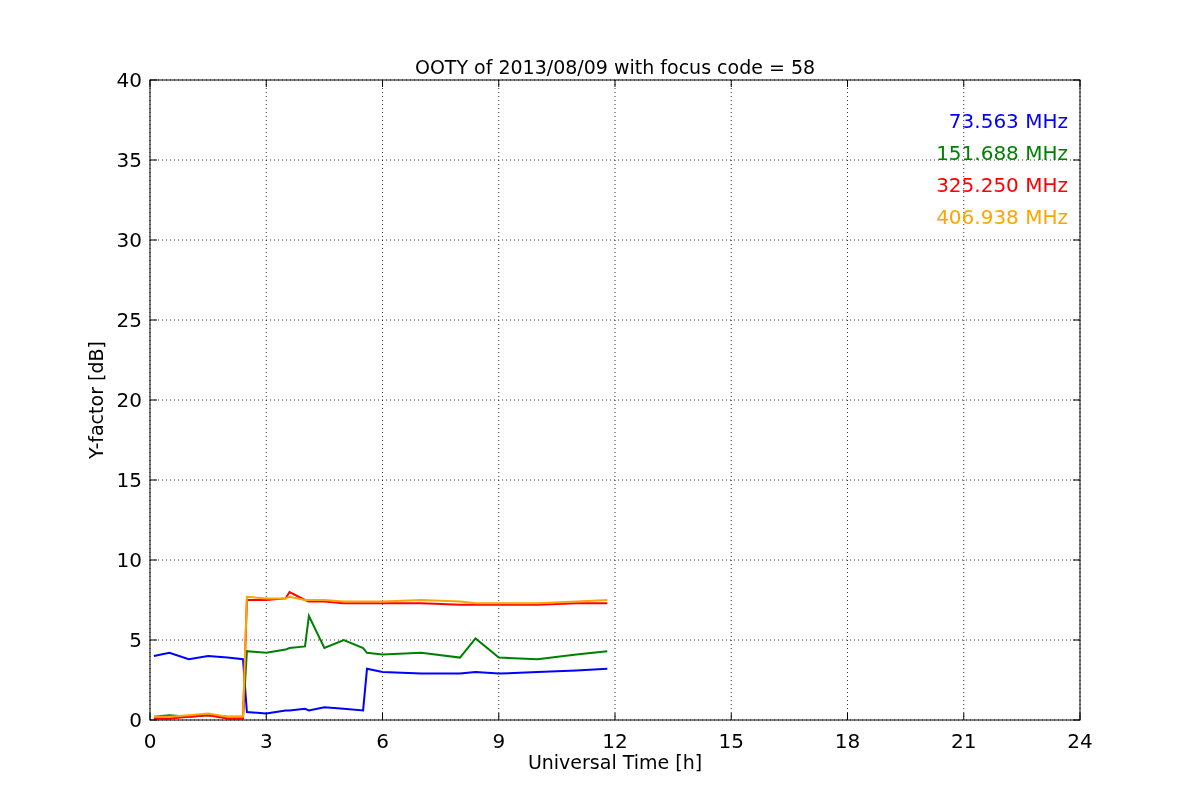 The image size is (1200, 800). What do you see at coordinates (1002, 153) in the screenshot?
I see `legend-label: 151.688 MHz` at bounding box center [1002, 153].